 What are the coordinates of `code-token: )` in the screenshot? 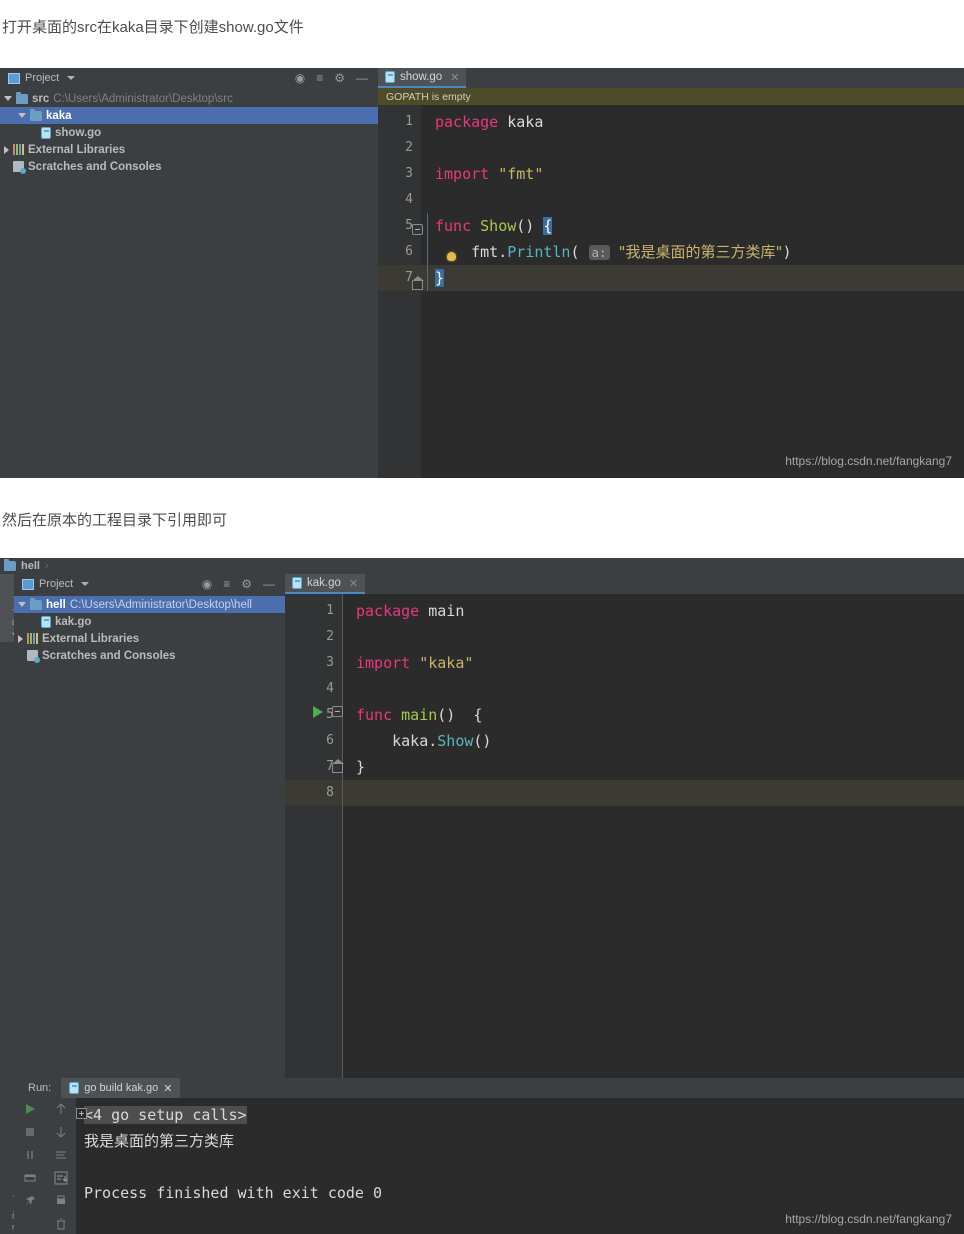 It's located at (787, 252).